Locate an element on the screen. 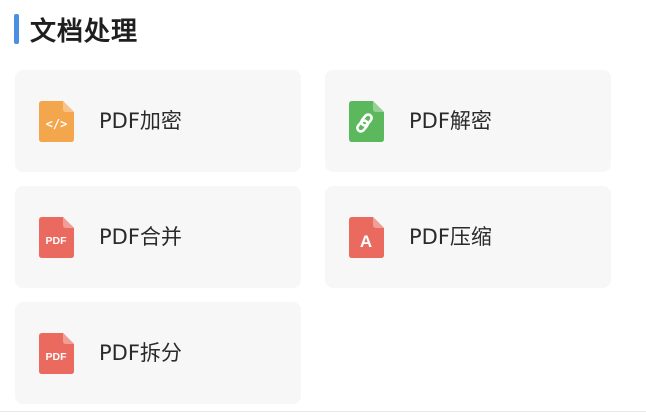 Image resolution: width=646 pixels, height=416 pixels. tool-label: PDF拆分 is located at coordinates (140, 353).